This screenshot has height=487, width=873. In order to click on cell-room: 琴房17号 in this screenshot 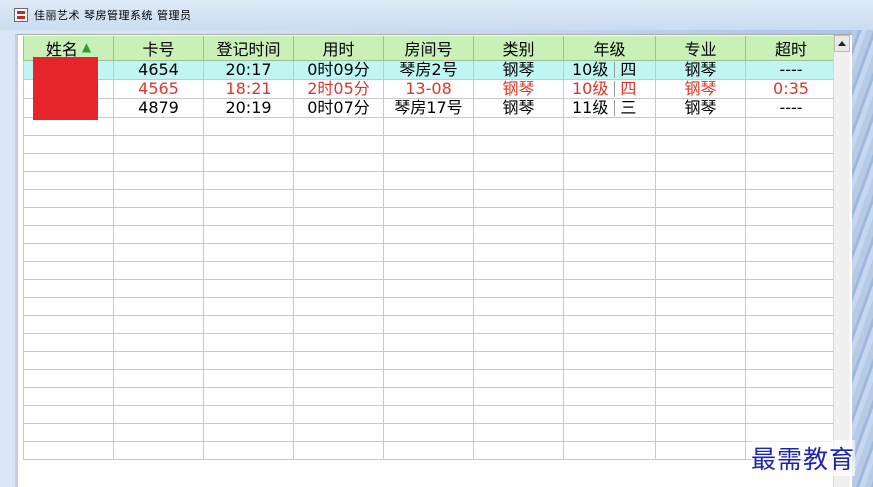, I will do `click(428, 108)`.